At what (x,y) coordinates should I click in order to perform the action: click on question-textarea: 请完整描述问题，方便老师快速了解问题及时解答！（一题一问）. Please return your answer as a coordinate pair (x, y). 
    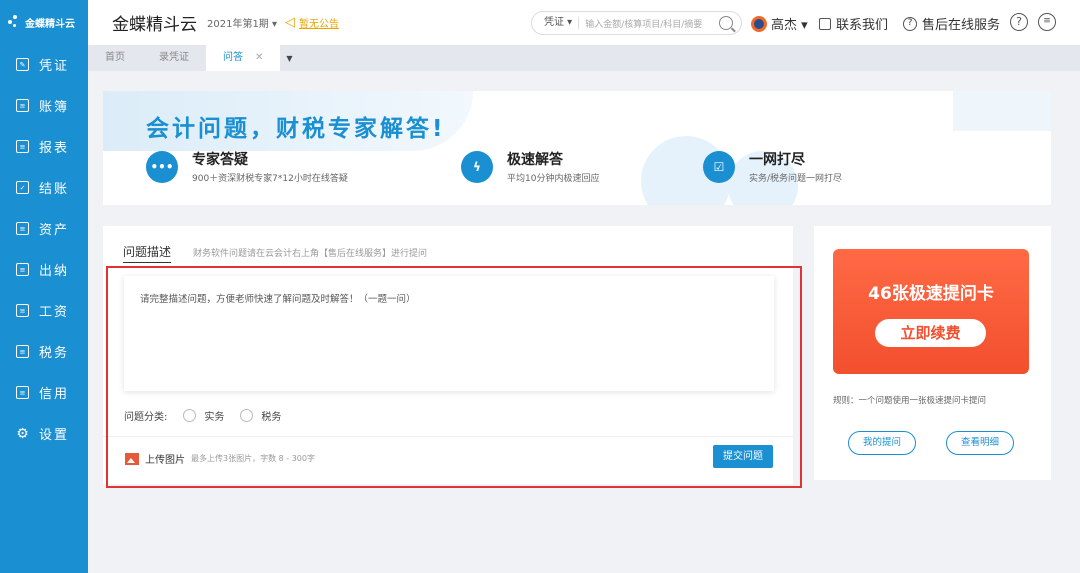
    Looking at the image, I should click on (449, 333).